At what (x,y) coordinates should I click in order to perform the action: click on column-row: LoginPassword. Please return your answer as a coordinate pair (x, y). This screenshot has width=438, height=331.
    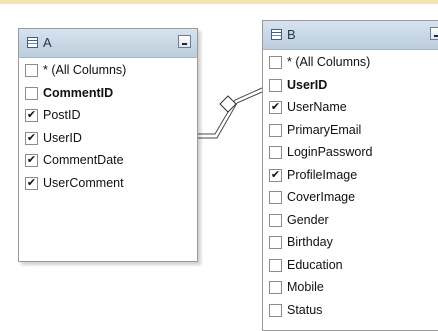
    Looking at the image, I should click on (350, 153).